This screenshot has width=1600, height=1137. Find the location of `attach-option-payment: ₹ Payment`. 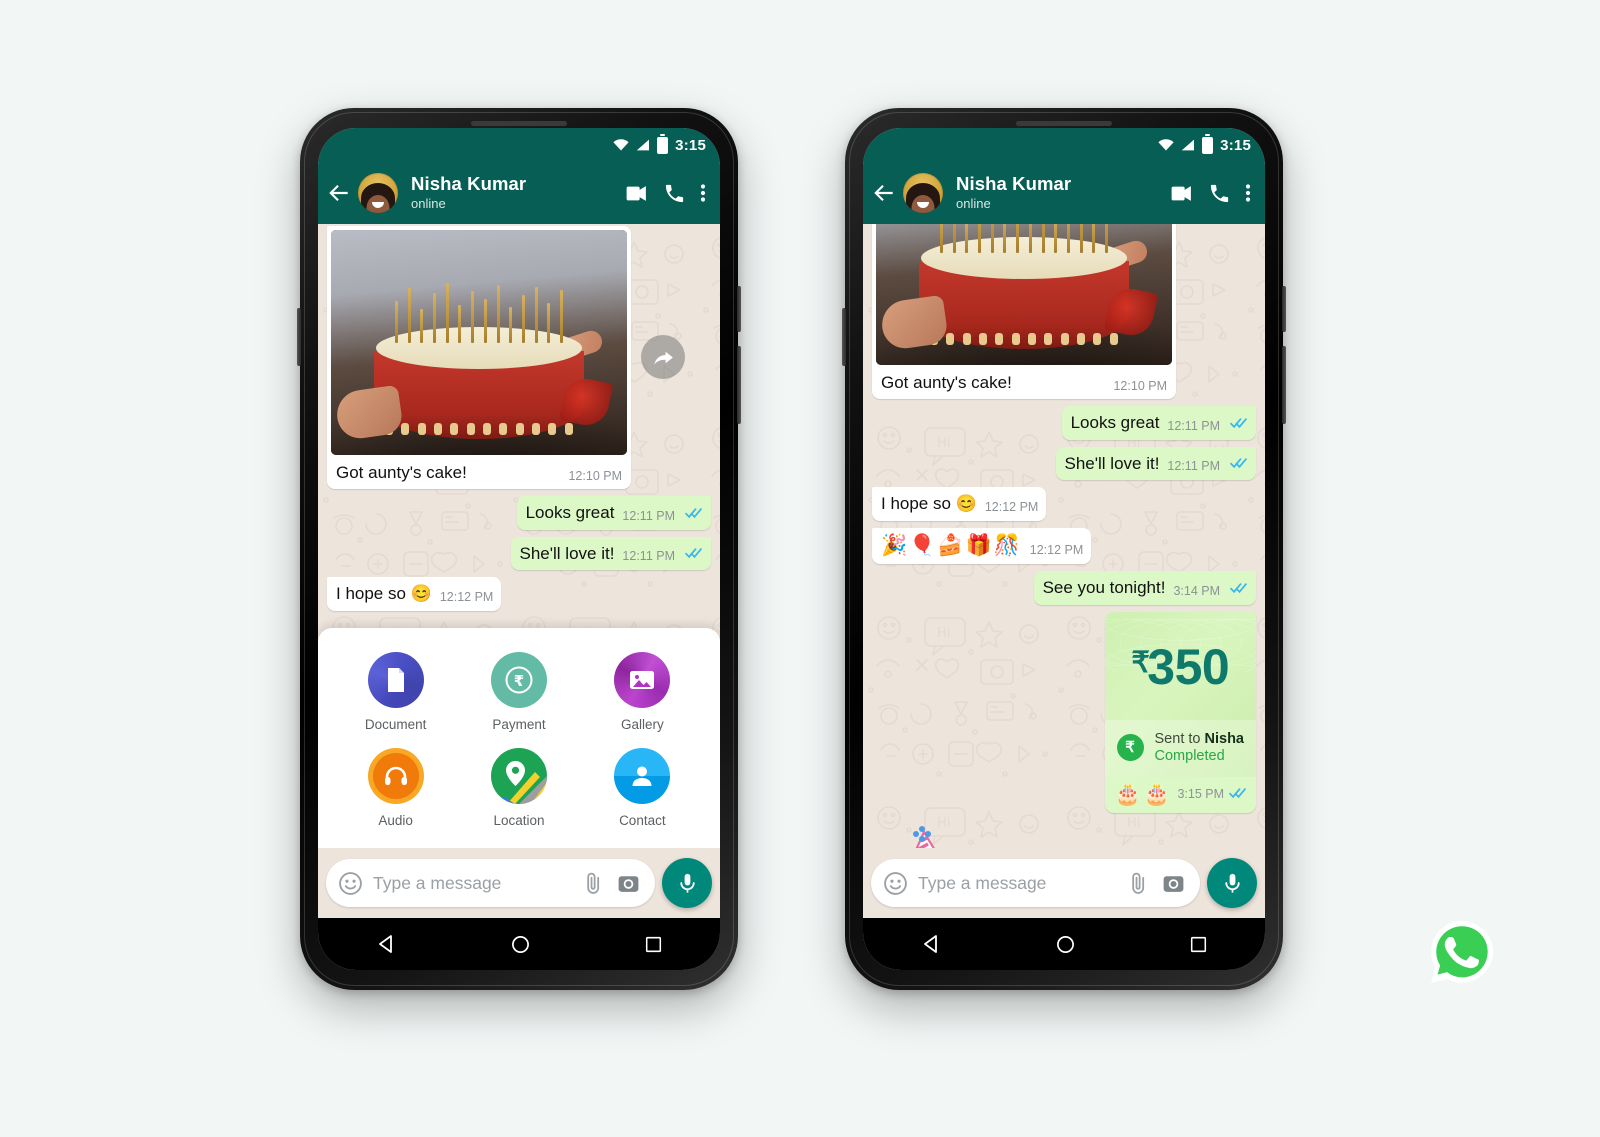

attach-option-payment: ₹ Payment is located at coordinates (518, 692).